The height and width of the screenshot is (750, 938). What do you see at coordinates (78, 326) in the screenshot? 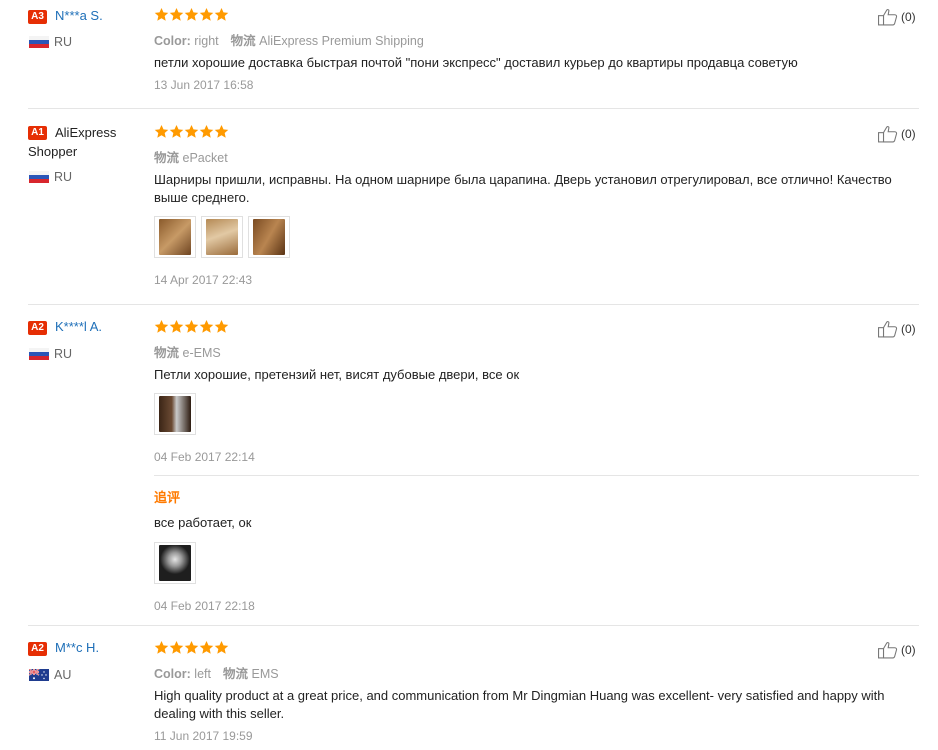
I see `reviewer-name: K****l A.` at bounding box center [78, 326].